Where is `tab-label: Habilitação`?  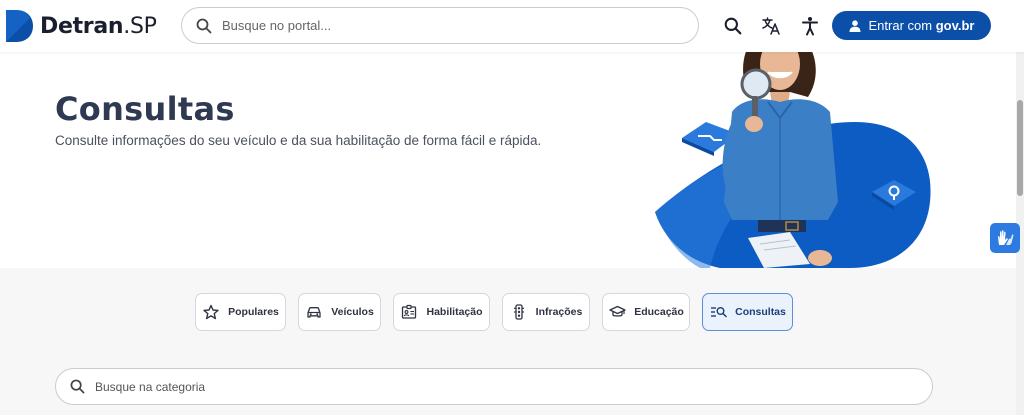
tab-label: Habilitação is located at coordinates (454, 312).